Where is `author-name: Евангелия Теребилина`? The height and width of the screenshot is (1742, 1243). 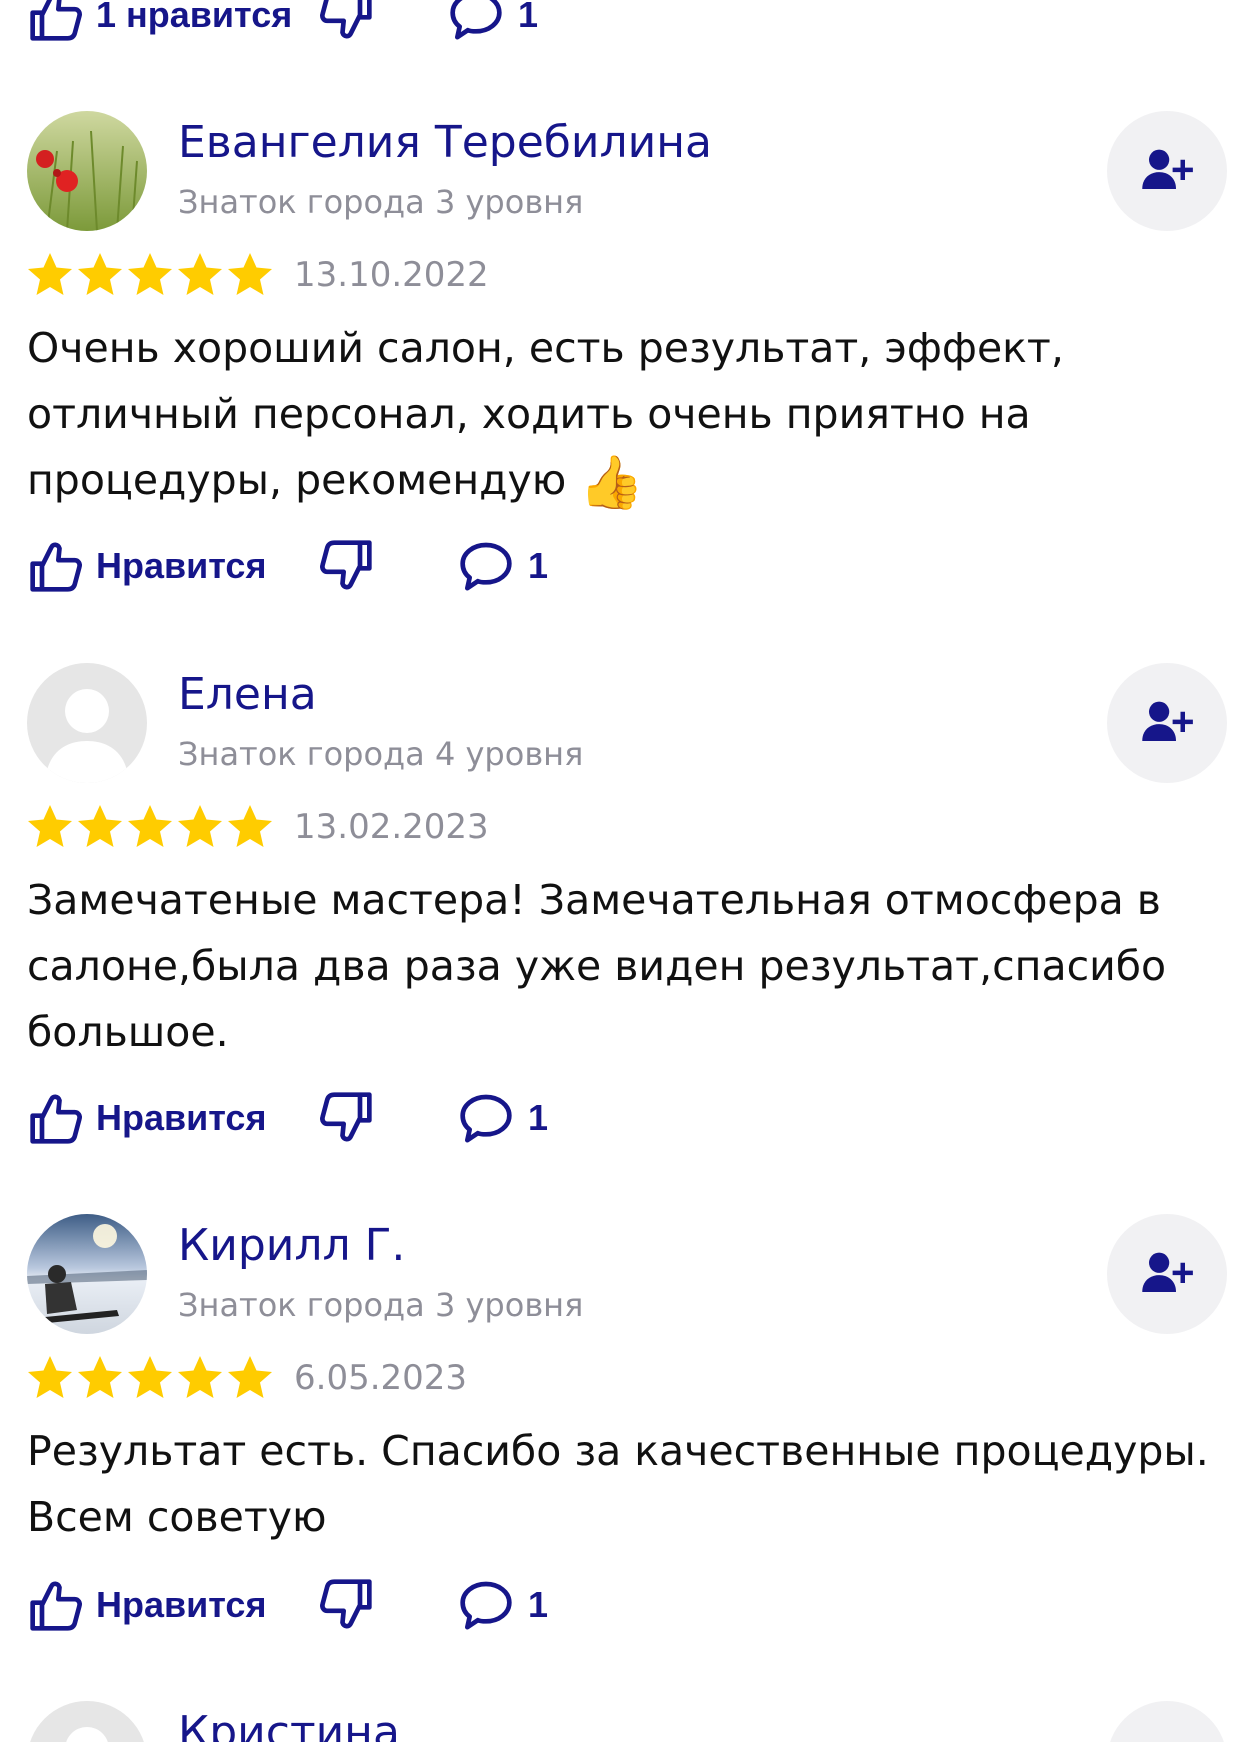
author-name: Евангелия Теребилина is located at coordinates (445, 143).